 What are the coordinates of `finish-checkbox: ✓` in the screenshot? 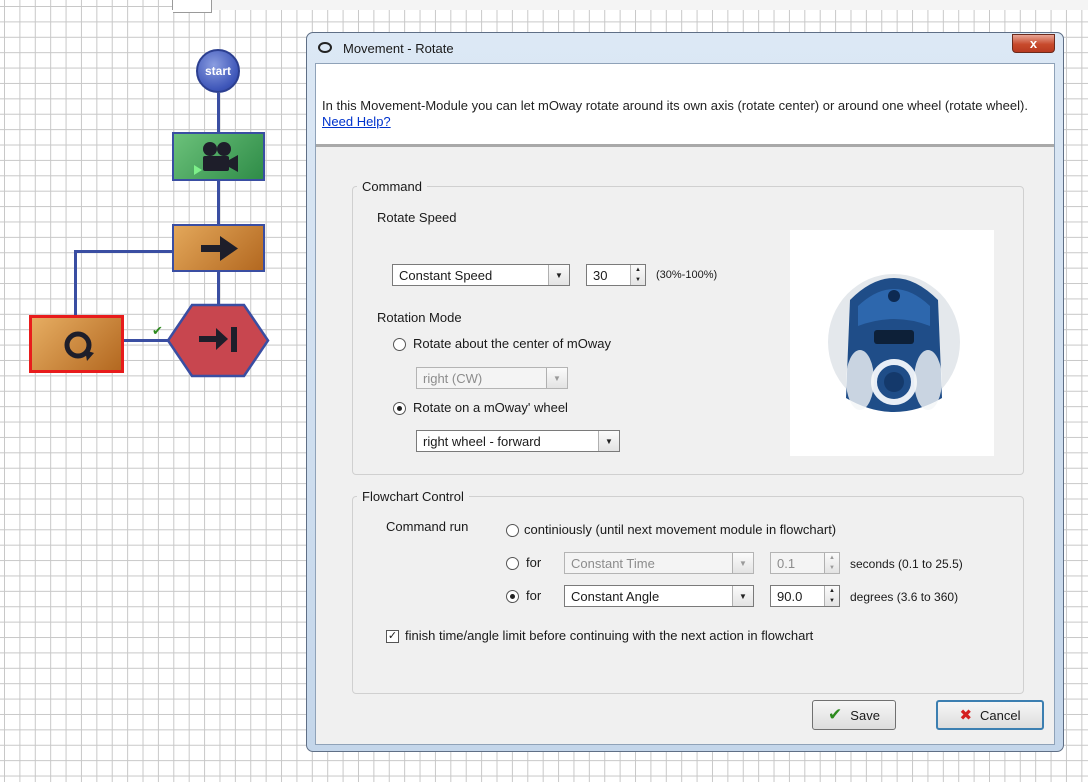 It's located at (392, 636).